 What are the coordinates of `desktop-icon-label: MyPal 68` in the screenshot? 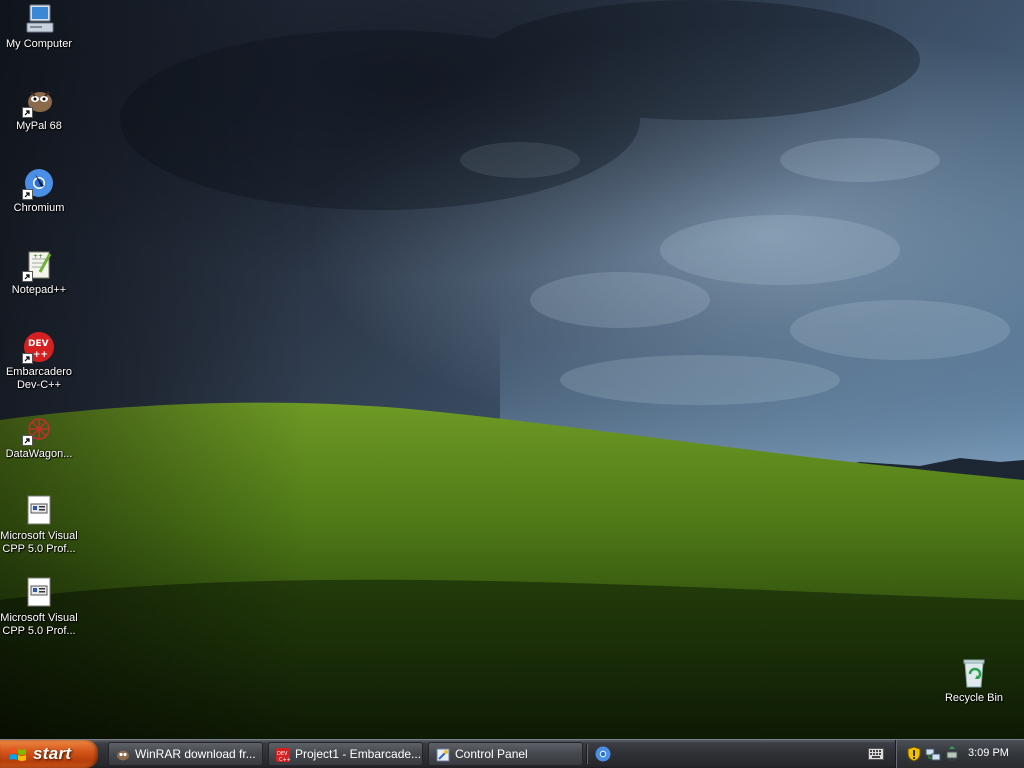 It's located at (39, 126).